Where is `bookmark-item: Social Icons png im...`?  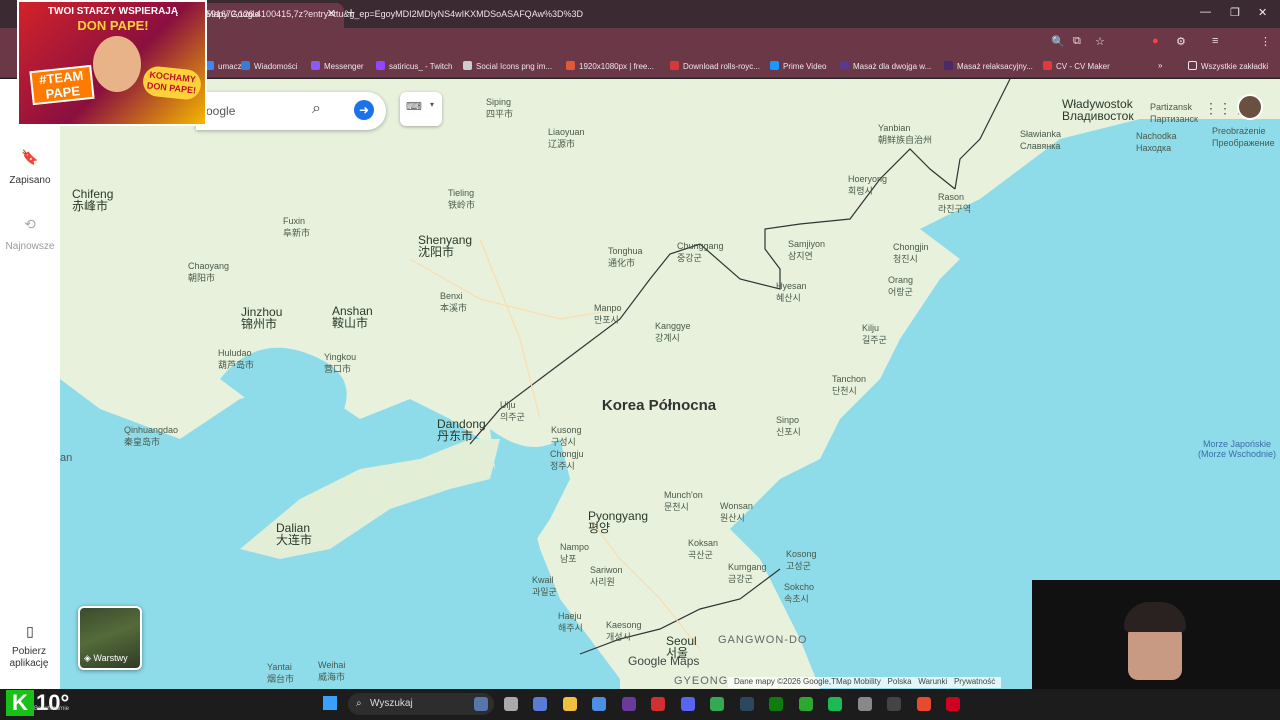
bookmark-item: Social Icons png im... is located at coordinates (507, 66).